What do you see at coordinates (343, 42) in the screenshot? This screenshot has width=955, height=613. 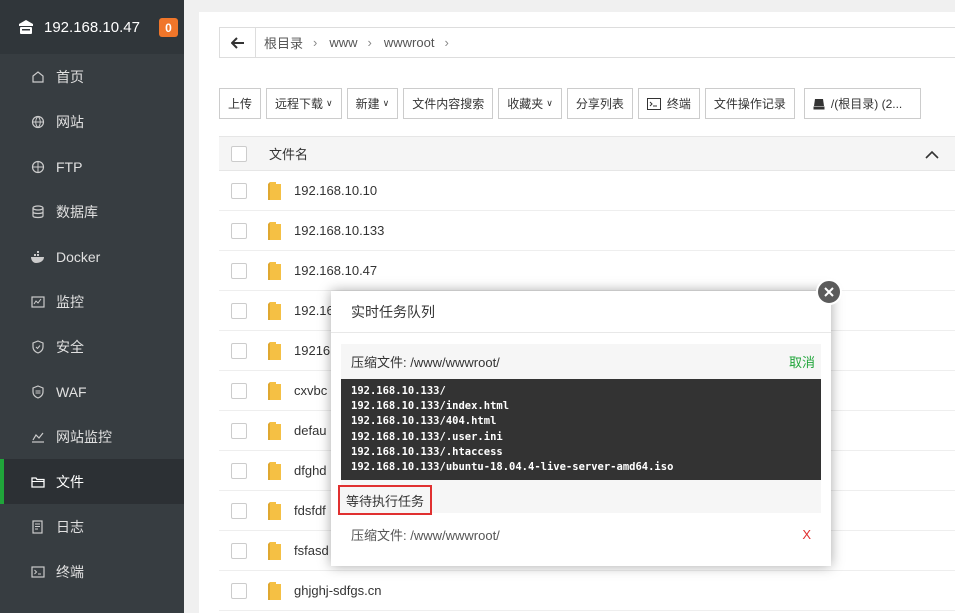 I see `breadcrumb-www: www` at bounding box center [343, 42].